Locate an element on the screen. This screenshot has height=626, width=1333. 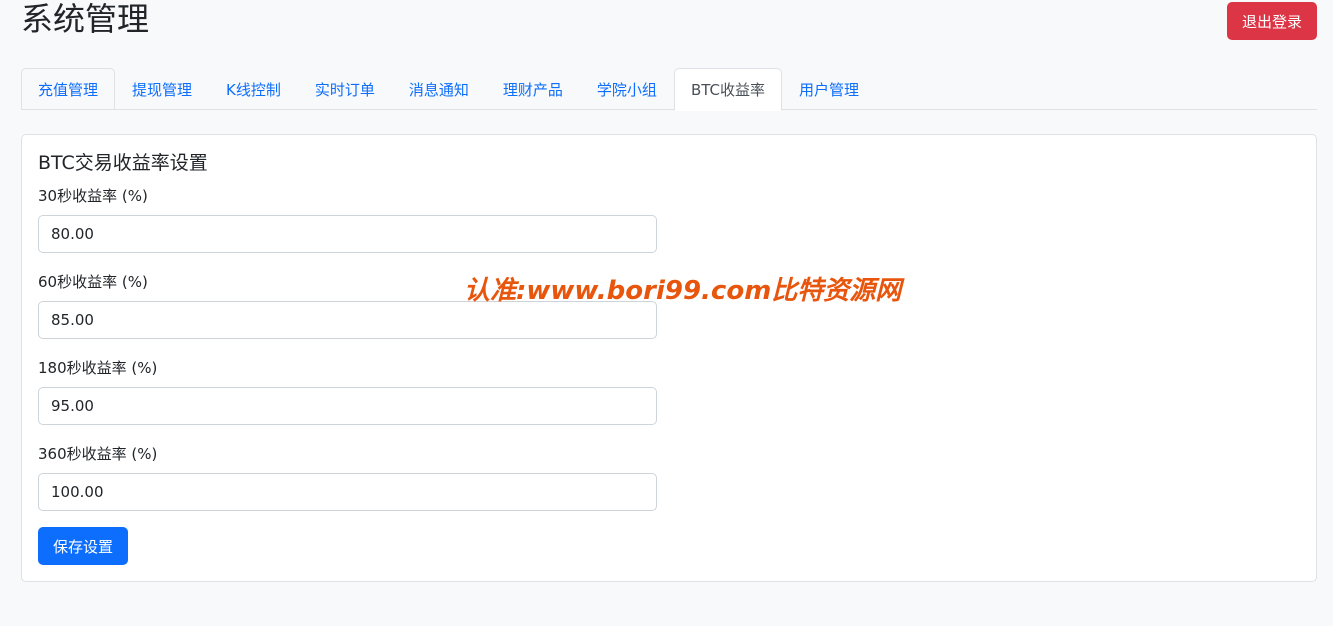
tab-realtime-orders: 实时订单 is located at coordinates (345, 89).